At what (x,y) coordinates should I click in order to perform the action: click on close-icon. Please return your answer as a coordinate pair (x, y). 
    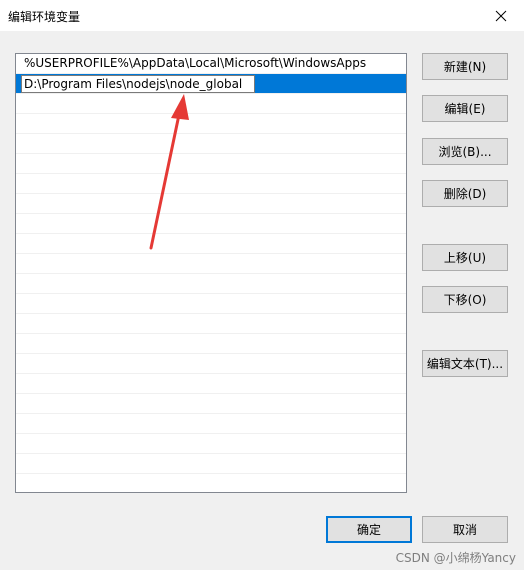
    Looking at the image, I should click on (501, 15).